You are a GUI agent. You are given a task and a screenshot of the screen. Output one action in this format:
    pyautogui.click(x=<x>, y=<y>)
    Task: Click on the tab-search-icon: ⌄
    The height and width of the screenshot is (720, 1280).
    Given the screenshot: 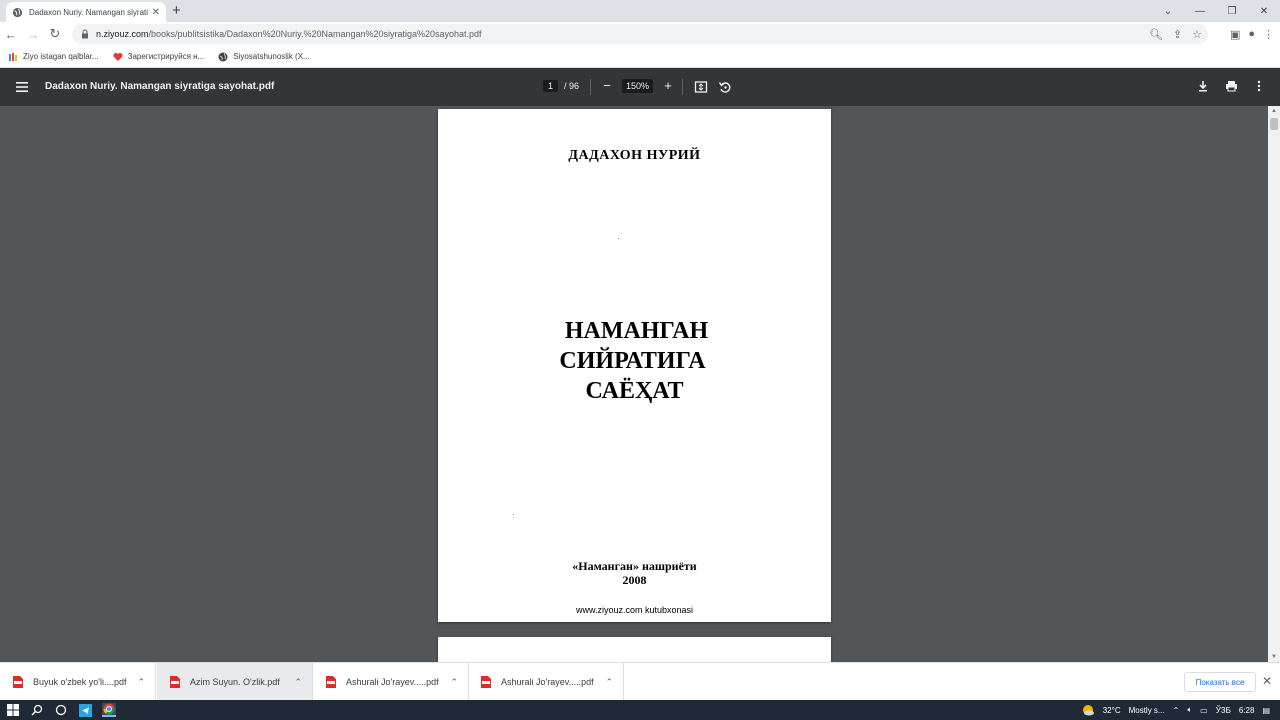 What is the action you would take?
    pyautogui.click(x=1168, y=11)
    